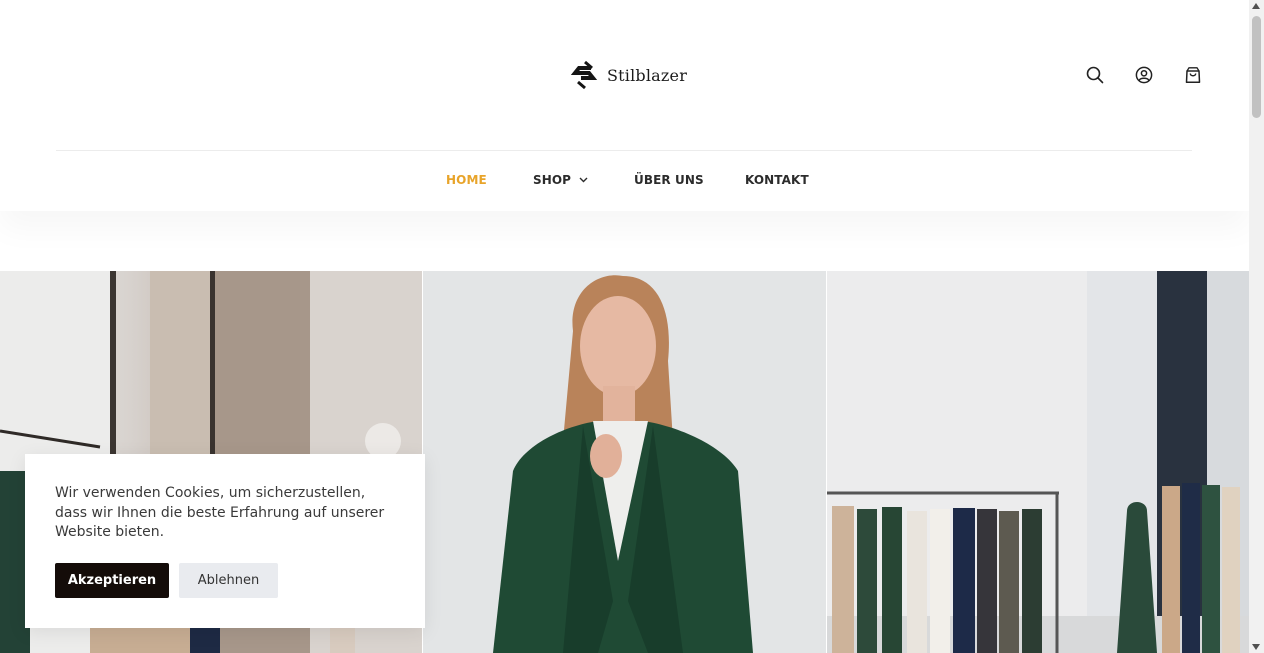 This screenshot has height=653, width=1264. I want to click on scrollbar-thumb, so click(1256, 67).